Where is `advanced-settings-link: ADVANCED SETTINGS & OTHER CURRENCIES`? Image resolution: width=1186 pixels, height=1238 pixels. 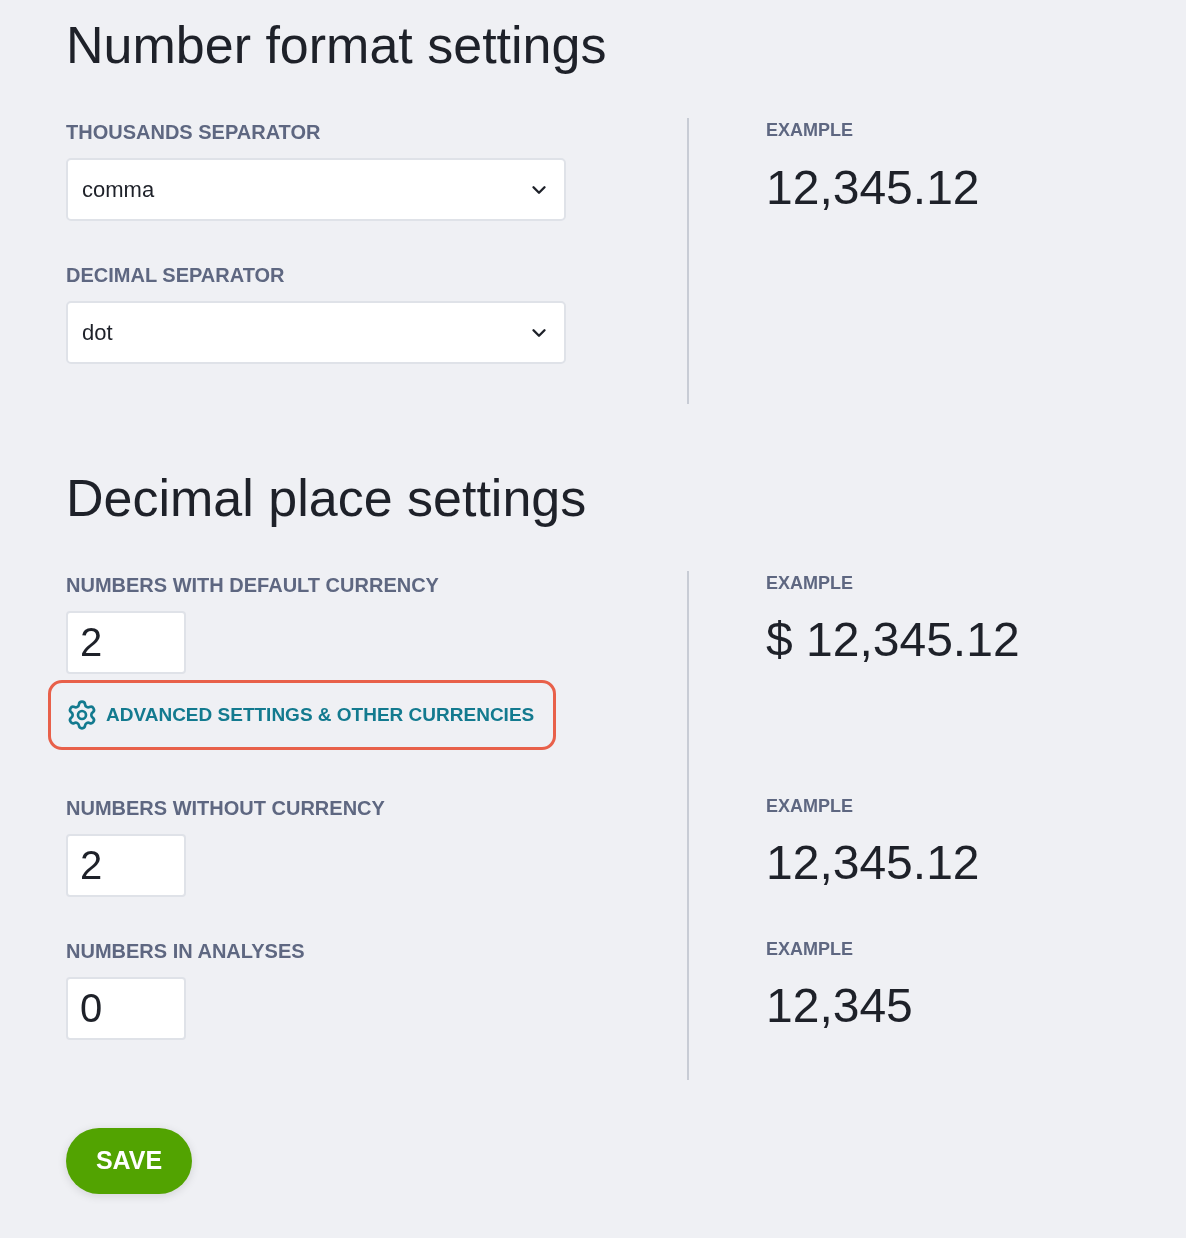 advanced-settings-link: ADVANCED SETTINGS & OTHER CURRENCIES is located at coordinates (300, 715).